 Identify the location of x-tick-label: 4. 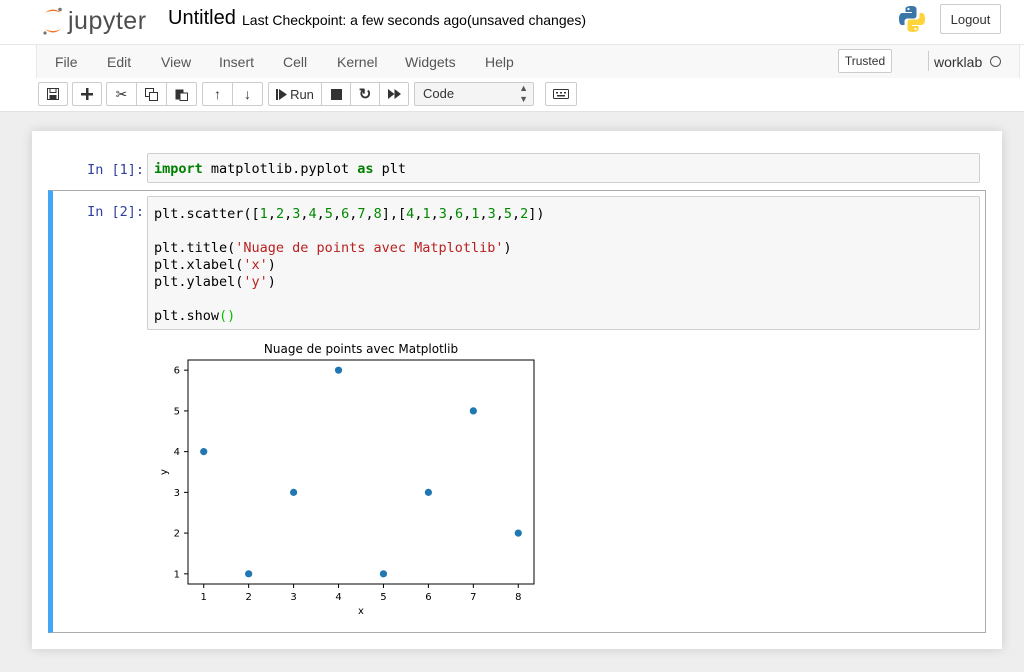
(338, 597).